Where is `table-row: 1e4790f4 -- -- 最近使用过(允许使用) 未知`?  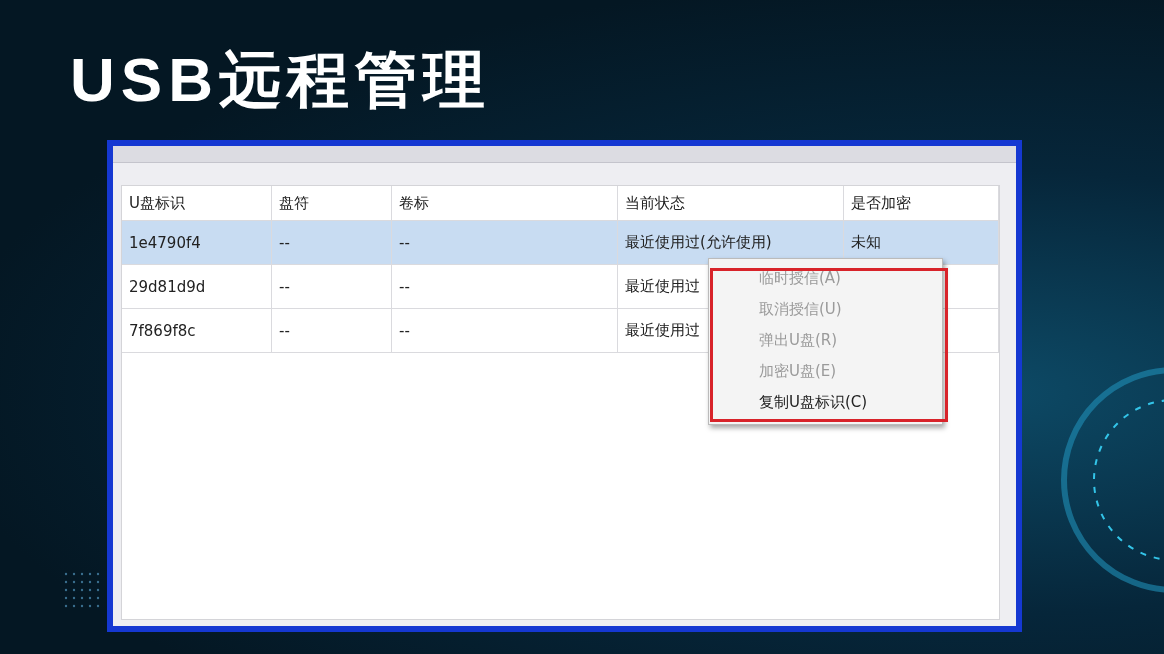 table-row: 1e4790f4 -- -- 最近使用过(允许使用) 未知 is located at coordinates (560, 243).